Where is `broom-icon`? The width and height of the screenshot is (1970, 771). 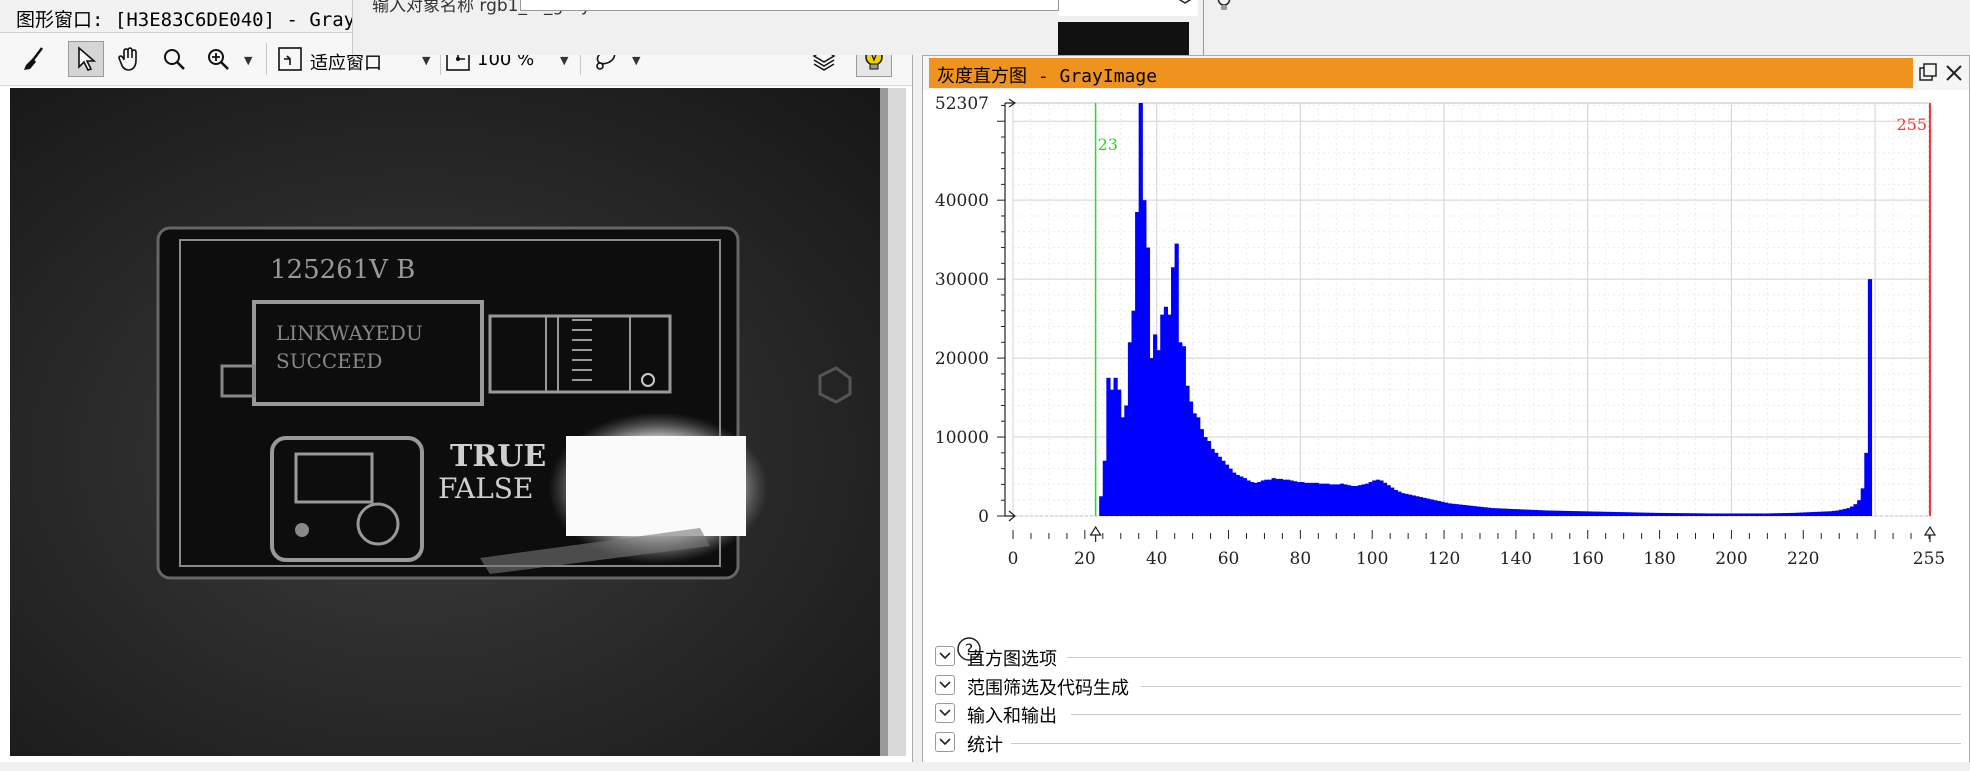 broom-icon is located at coordinates (34, 59).